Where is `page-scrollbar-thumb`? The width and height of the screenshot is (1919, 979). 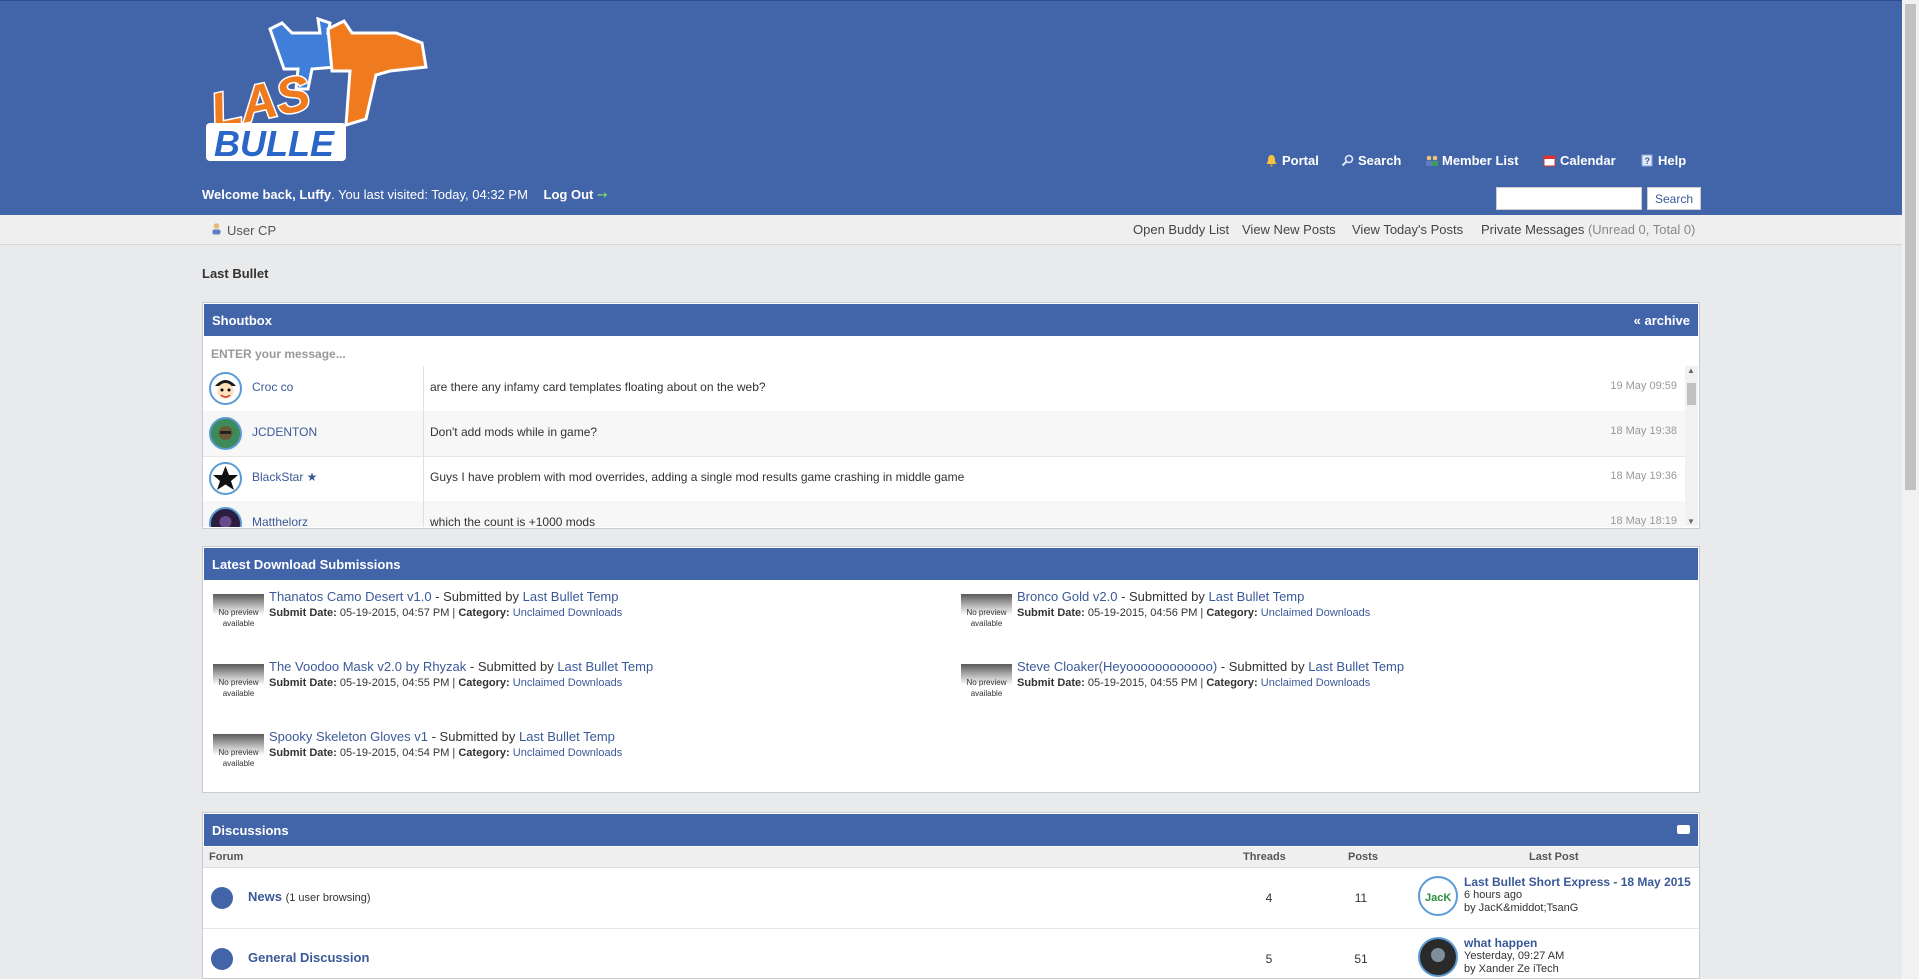
page-scrollbar-thumb is located at coordinates (1910, 247).